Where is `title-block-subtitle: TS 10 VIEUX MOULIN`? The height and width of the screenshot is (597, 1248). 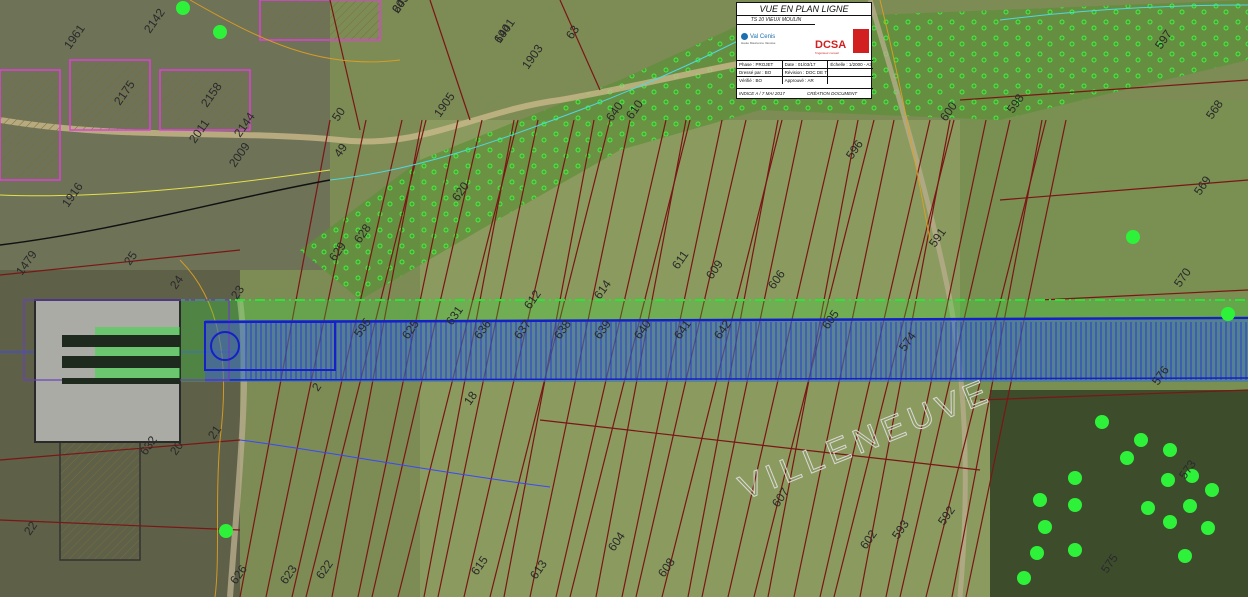
title-block-subtitle: TS 10 VIEUX MOULIN is located at coordinates (776, 20).